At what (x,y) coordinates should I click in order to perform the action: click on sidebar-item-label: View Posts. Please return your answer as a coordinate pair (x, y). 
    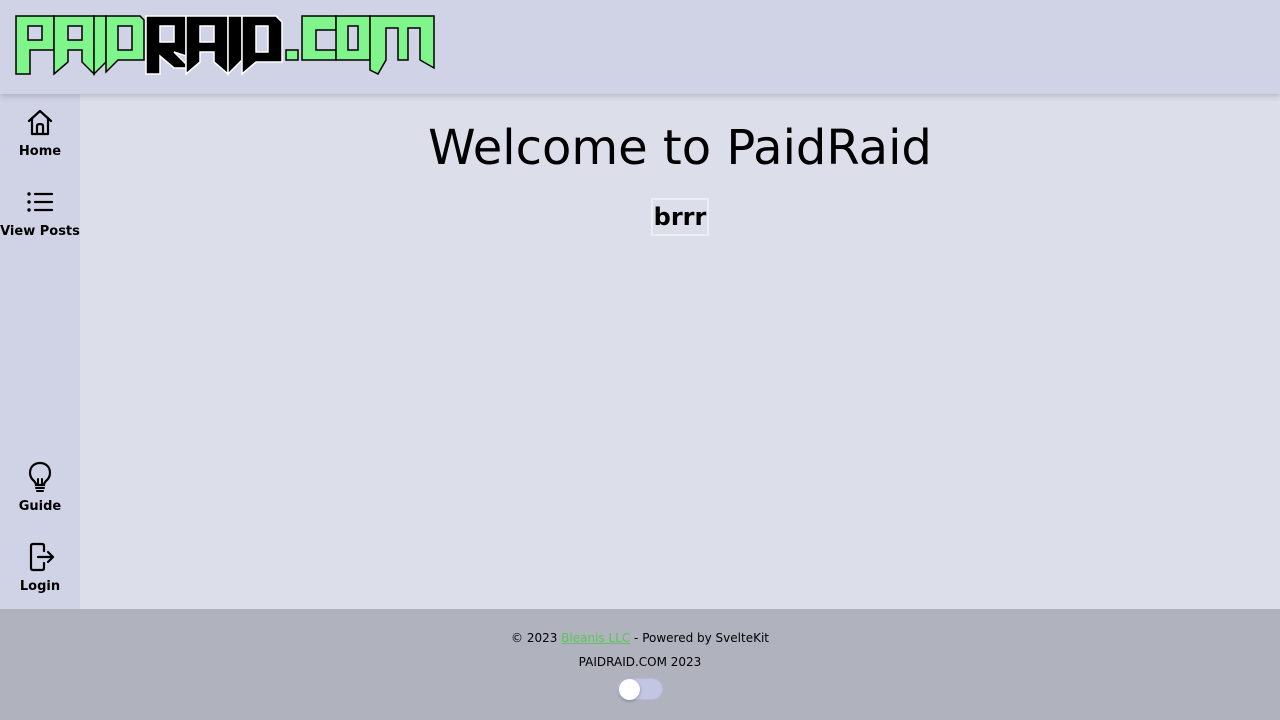
    Looking at the image, I should click on (40, 231).